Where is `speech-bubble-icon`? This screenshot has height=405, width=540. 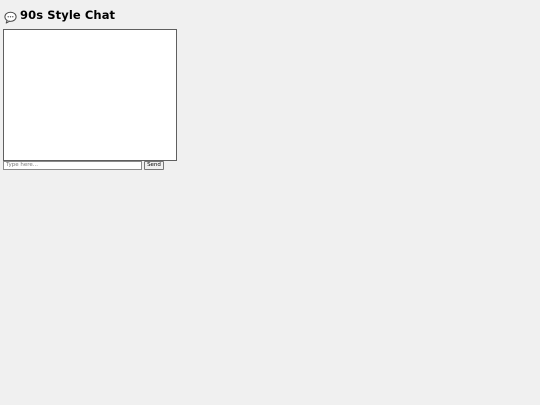
speech-bubble-icon is located at coordinates (10, 16).